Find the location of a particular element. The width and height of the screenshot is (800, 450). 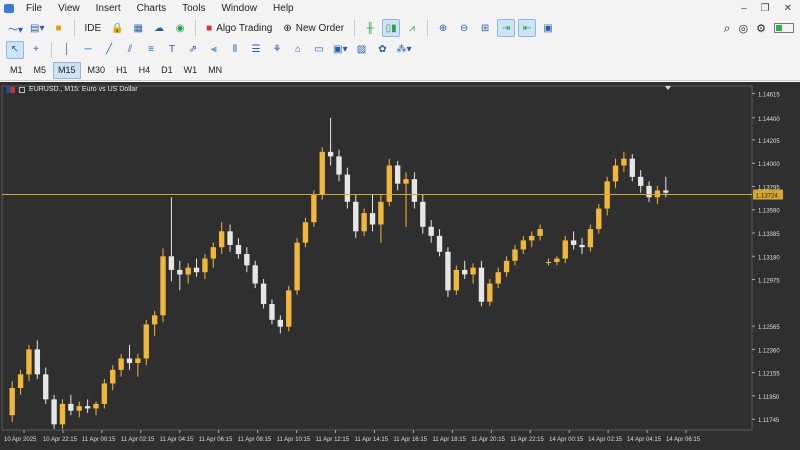

restore-button: ❐ is located at coordinates (765, 8).